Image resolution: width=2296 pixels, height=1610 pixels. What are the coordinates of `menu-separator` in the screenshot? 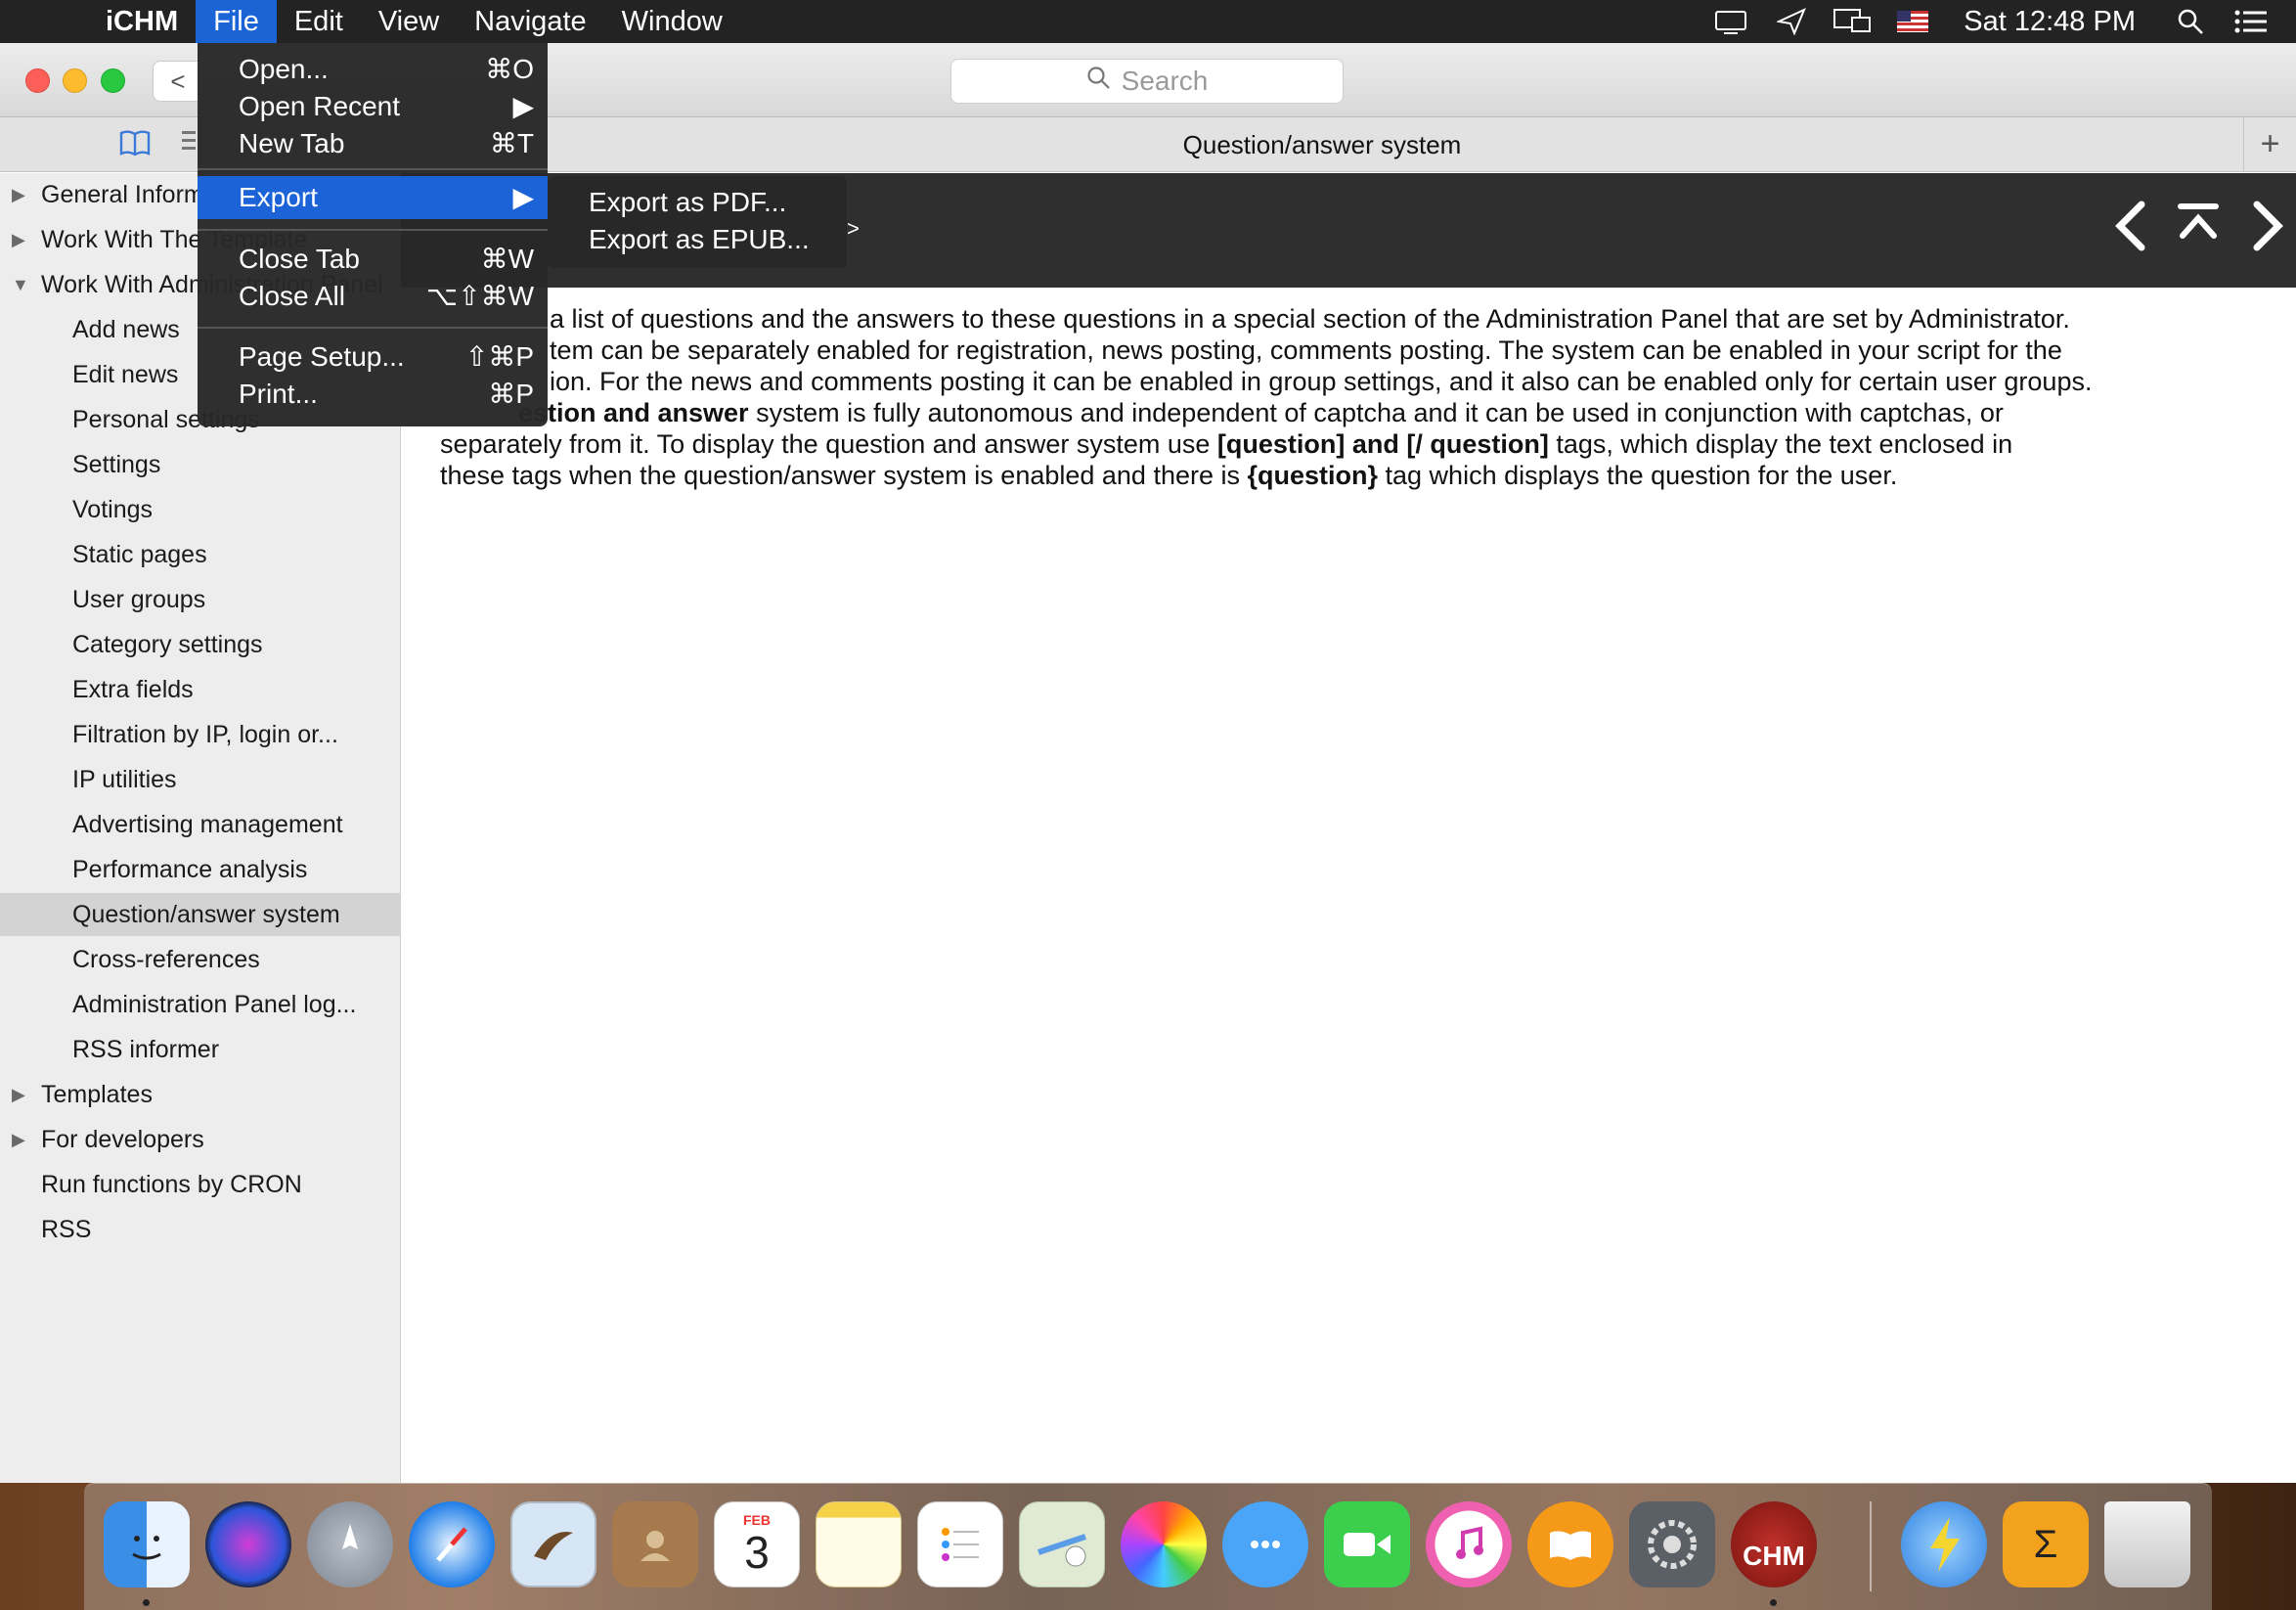 It's located at (373, 169).